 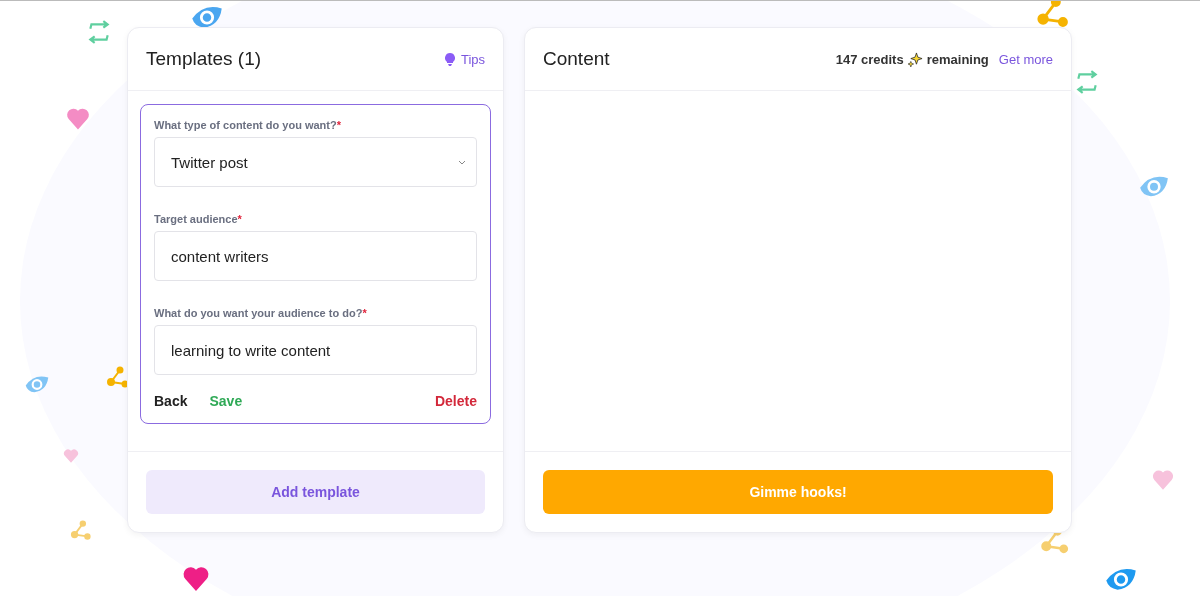 What do you see at coordinates (315, 162) in the screenshot?
I see `content-type-select: Twitter post` at bounding box center [315, 162].